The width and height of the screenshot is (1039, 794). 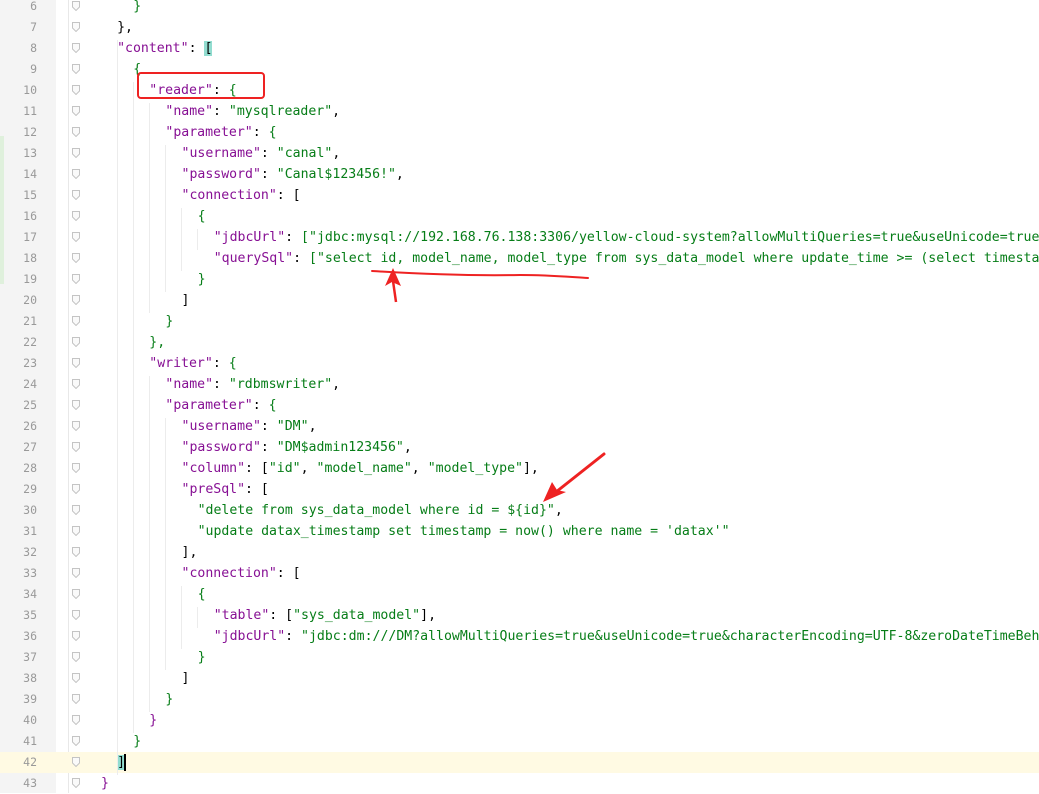 What do you see at coordinates (394, 291) in the screenshot?
I see `querysql-arrow-shaft` at bounding box center [394, 291].